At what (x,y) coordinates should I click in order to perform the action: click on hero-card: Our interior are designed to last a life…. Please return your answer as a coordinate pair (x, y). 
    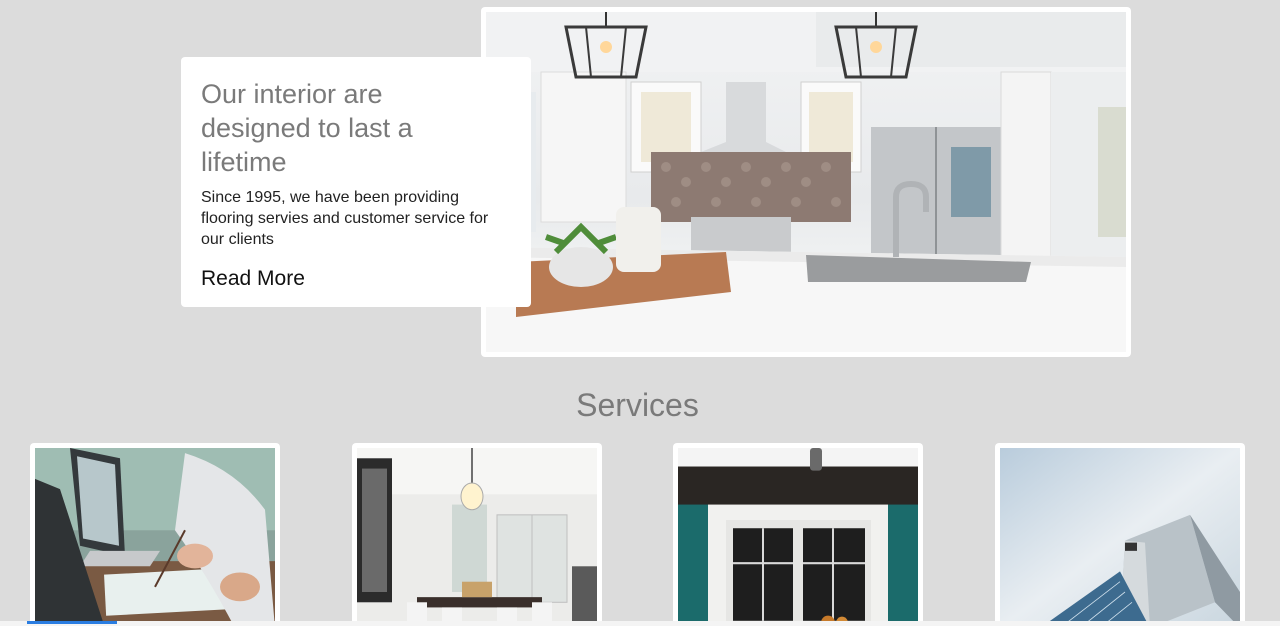
    Looking at the image, I should click on (356, 182).